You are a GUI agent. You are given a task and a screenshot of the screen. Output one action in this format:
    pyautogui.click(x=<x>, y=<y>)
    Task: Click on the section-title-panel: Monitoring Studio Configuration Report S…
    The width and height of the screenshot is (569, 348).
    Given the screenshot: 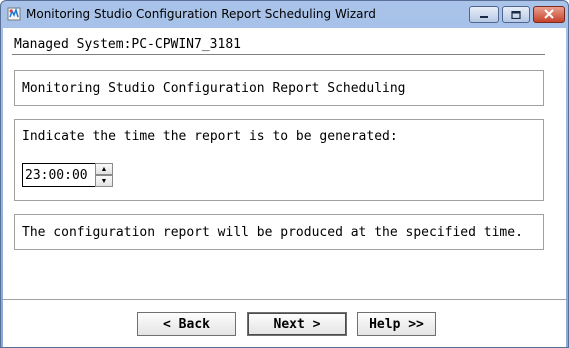 What is the action you would take?
    pyautogui.click(x=279, y=88)
    